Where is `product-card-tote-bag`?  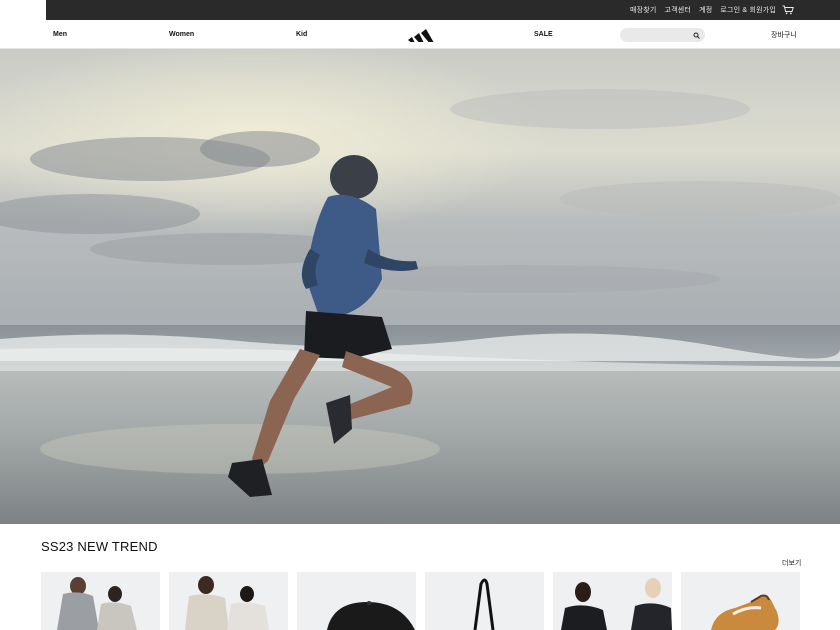
product-card-tote-bag is located at coordinates (484, 601).